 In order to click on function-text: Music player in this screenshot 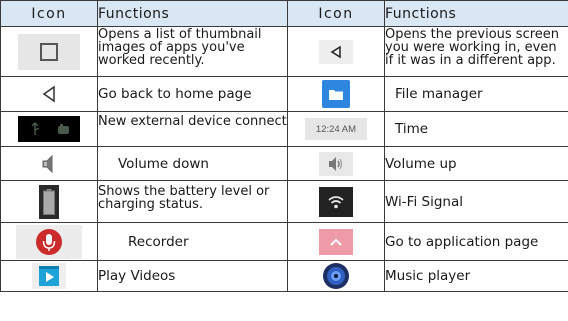, I will do `click(476, 276)`.